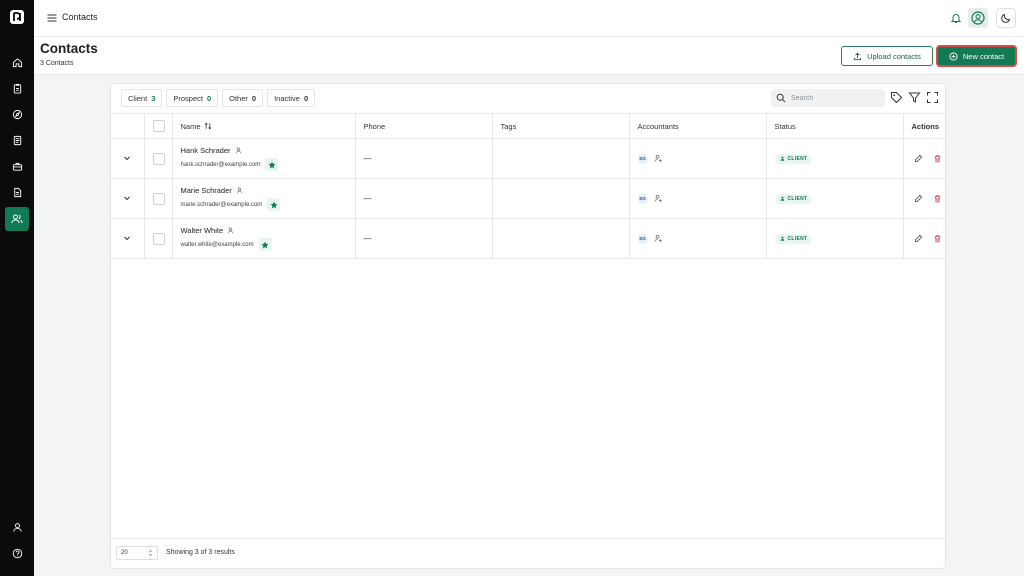  Describe the element at coordinates (128, 126) in the screenshot. I see `expand-header` at that location.